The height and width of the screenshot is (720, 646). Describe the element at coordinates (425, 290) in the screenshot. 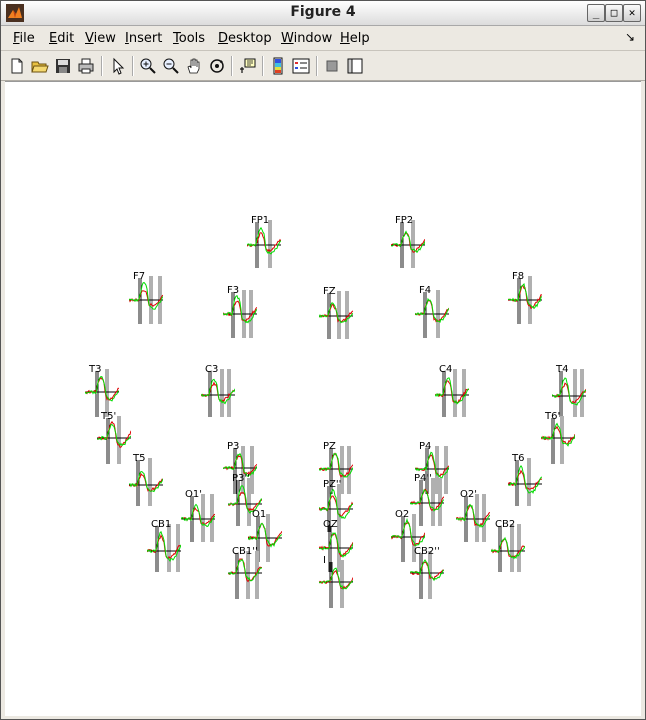

I see `channel-label: F4` at that location.